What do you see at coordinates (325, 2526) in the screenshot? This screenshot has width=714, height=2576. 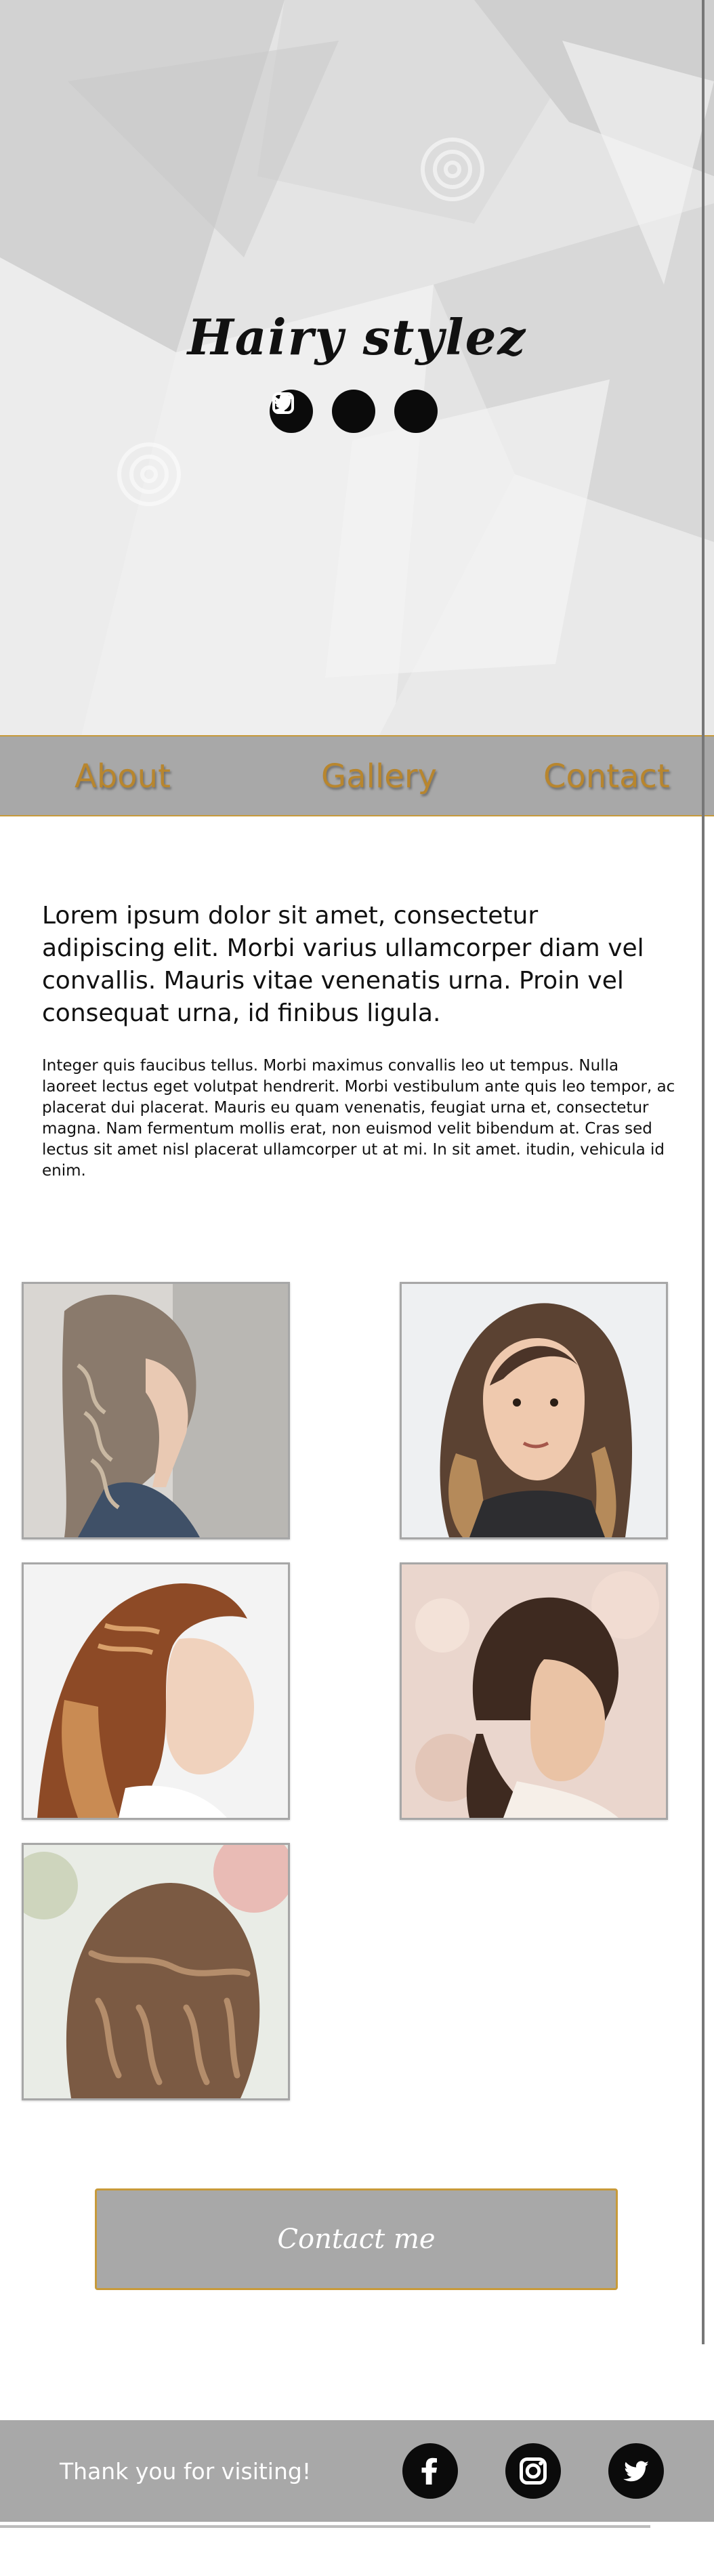 I see `footer-divider` at bounding box center [325, 2526].